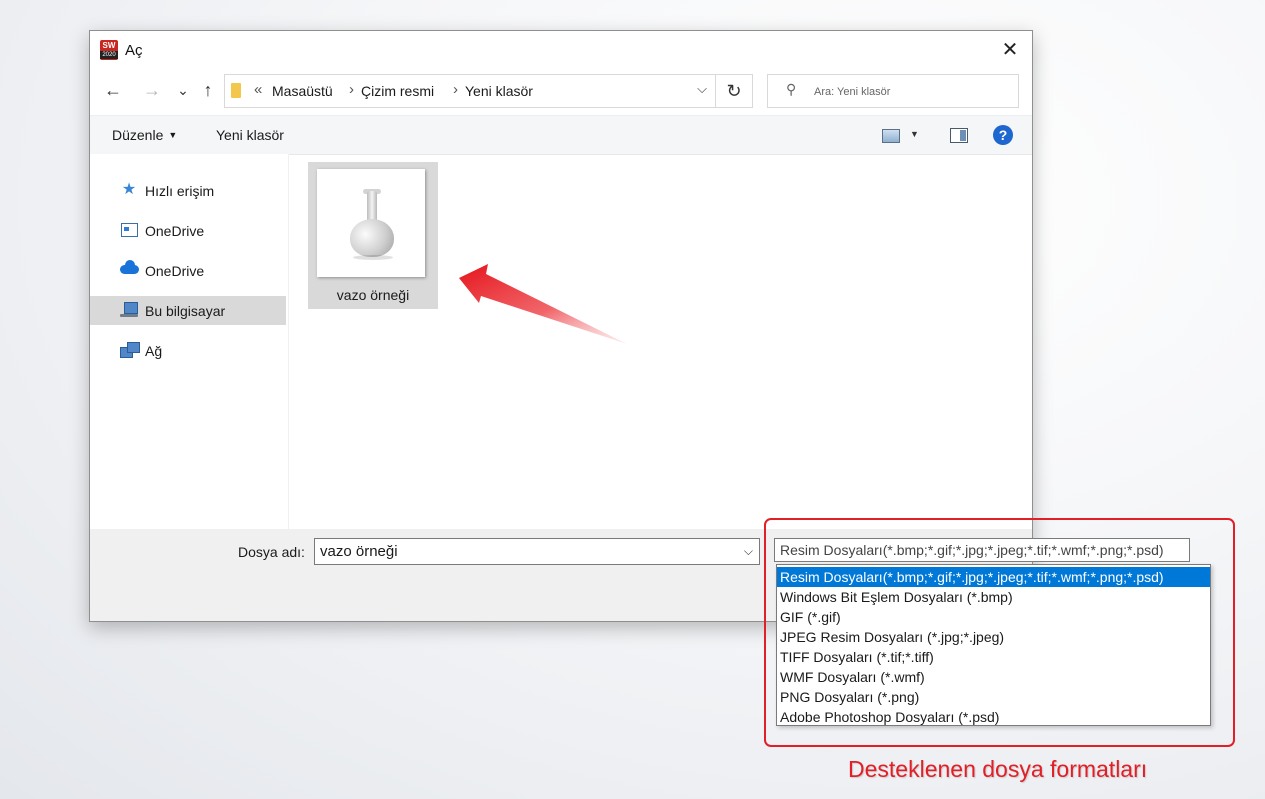 This screenshot has width=1265, height=799. I want to click on app-icon-year: 2020, so click(109, 55).